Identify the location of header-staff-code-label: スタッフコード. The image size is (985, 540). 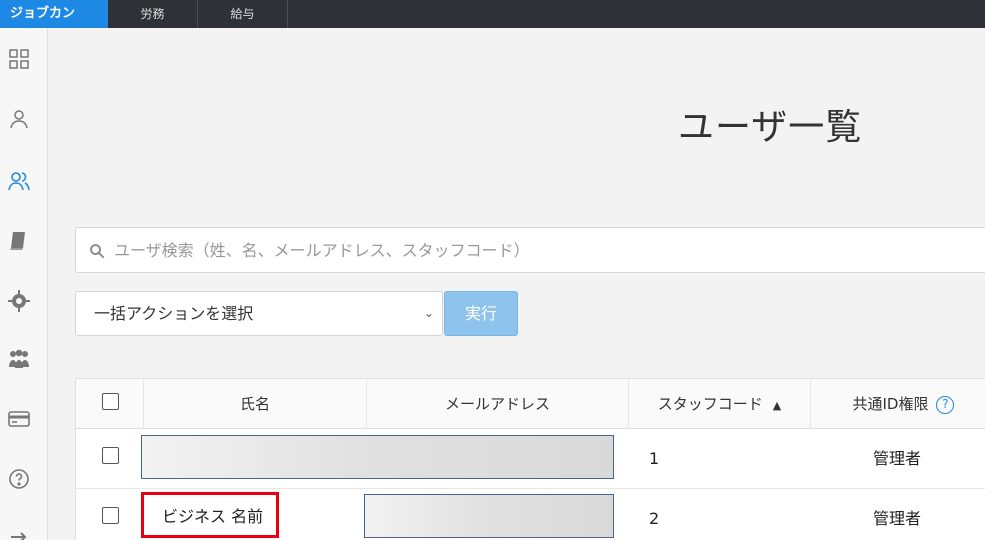
(710, 404).